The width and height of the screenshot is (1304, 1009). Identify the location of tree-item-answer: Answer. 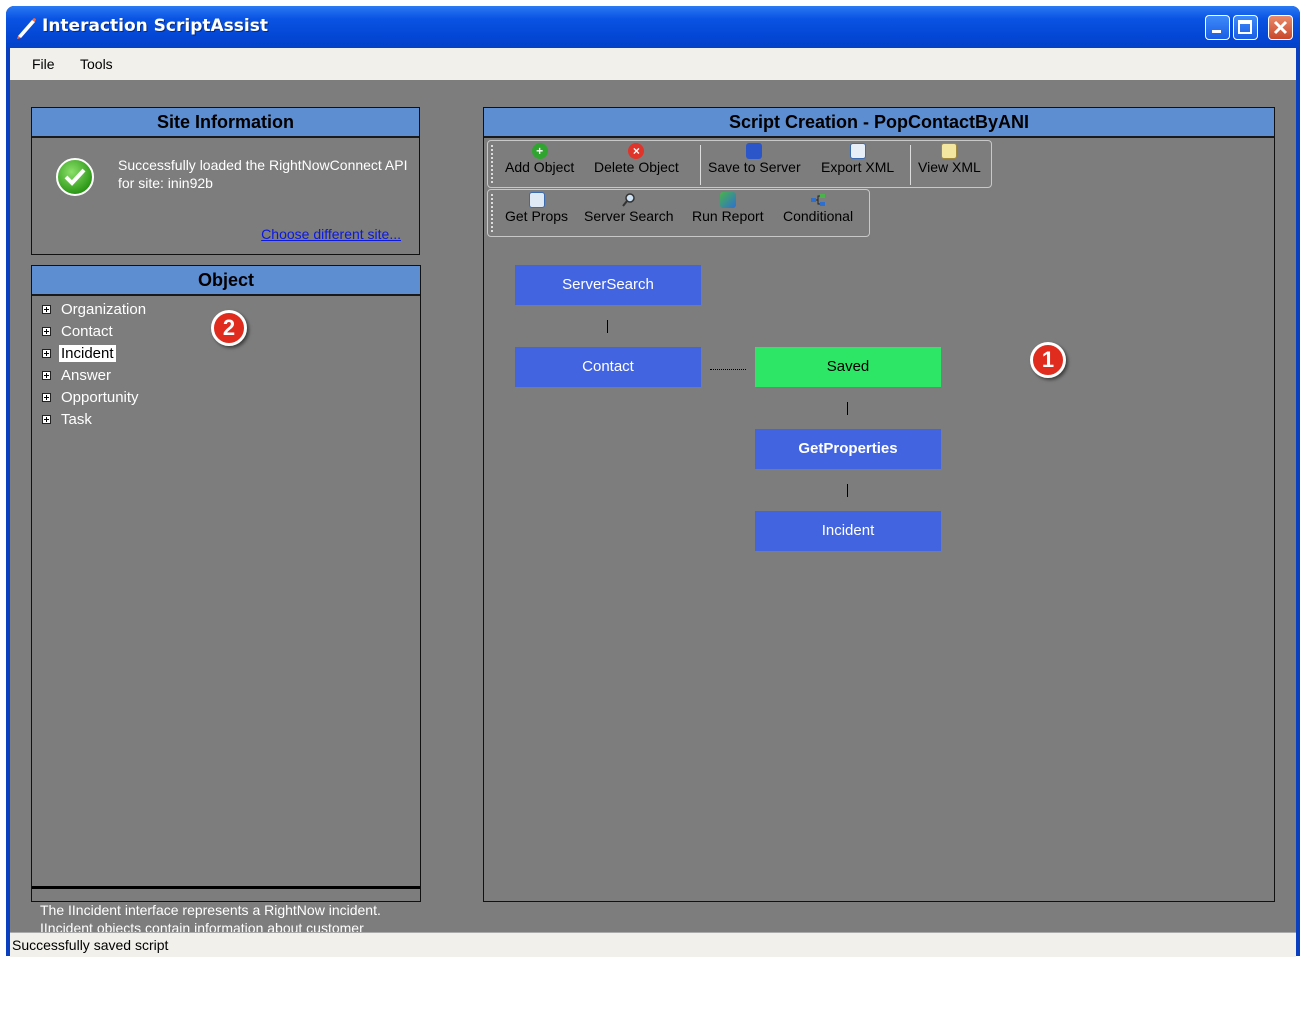
(95, 375).